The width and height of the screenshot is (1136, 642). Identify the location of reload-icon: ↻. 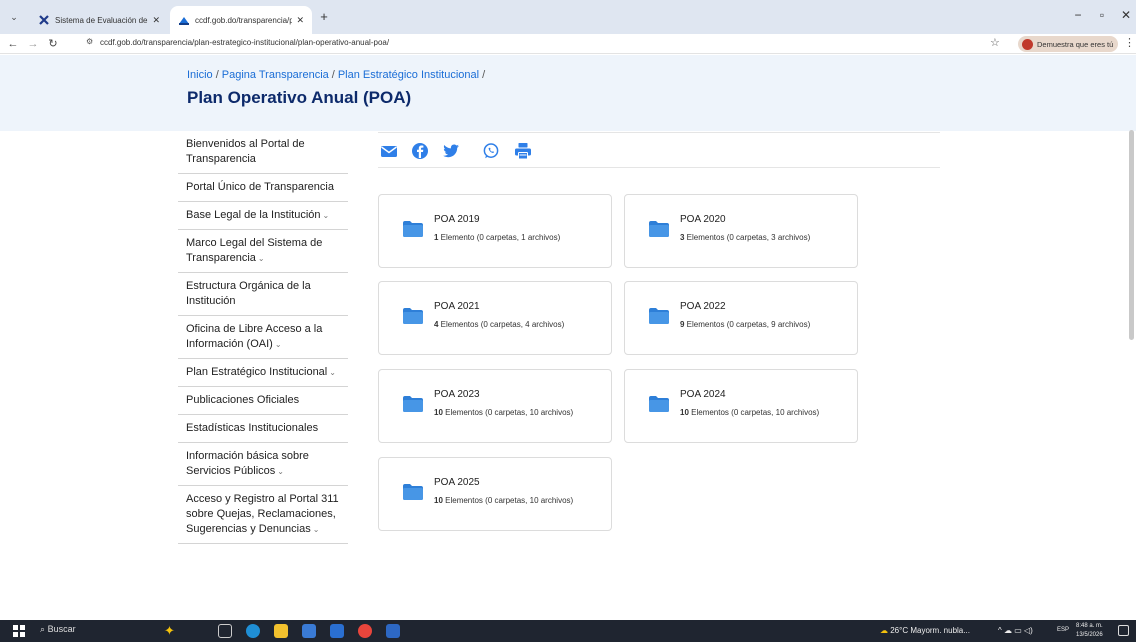
(53, 44).